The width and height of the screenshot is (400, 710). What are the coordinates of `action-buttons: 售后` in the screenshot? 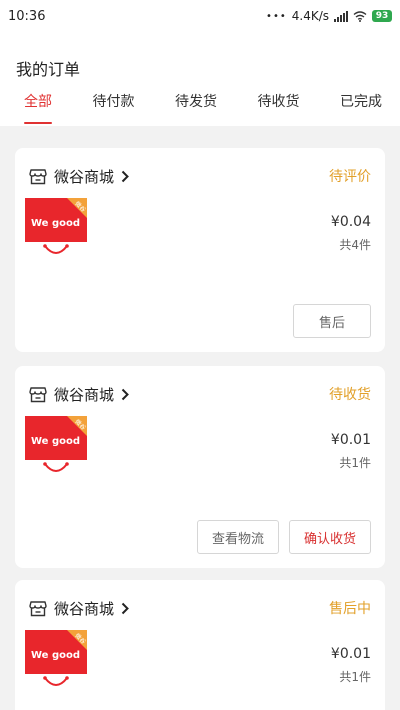 It's located at (332, 321).